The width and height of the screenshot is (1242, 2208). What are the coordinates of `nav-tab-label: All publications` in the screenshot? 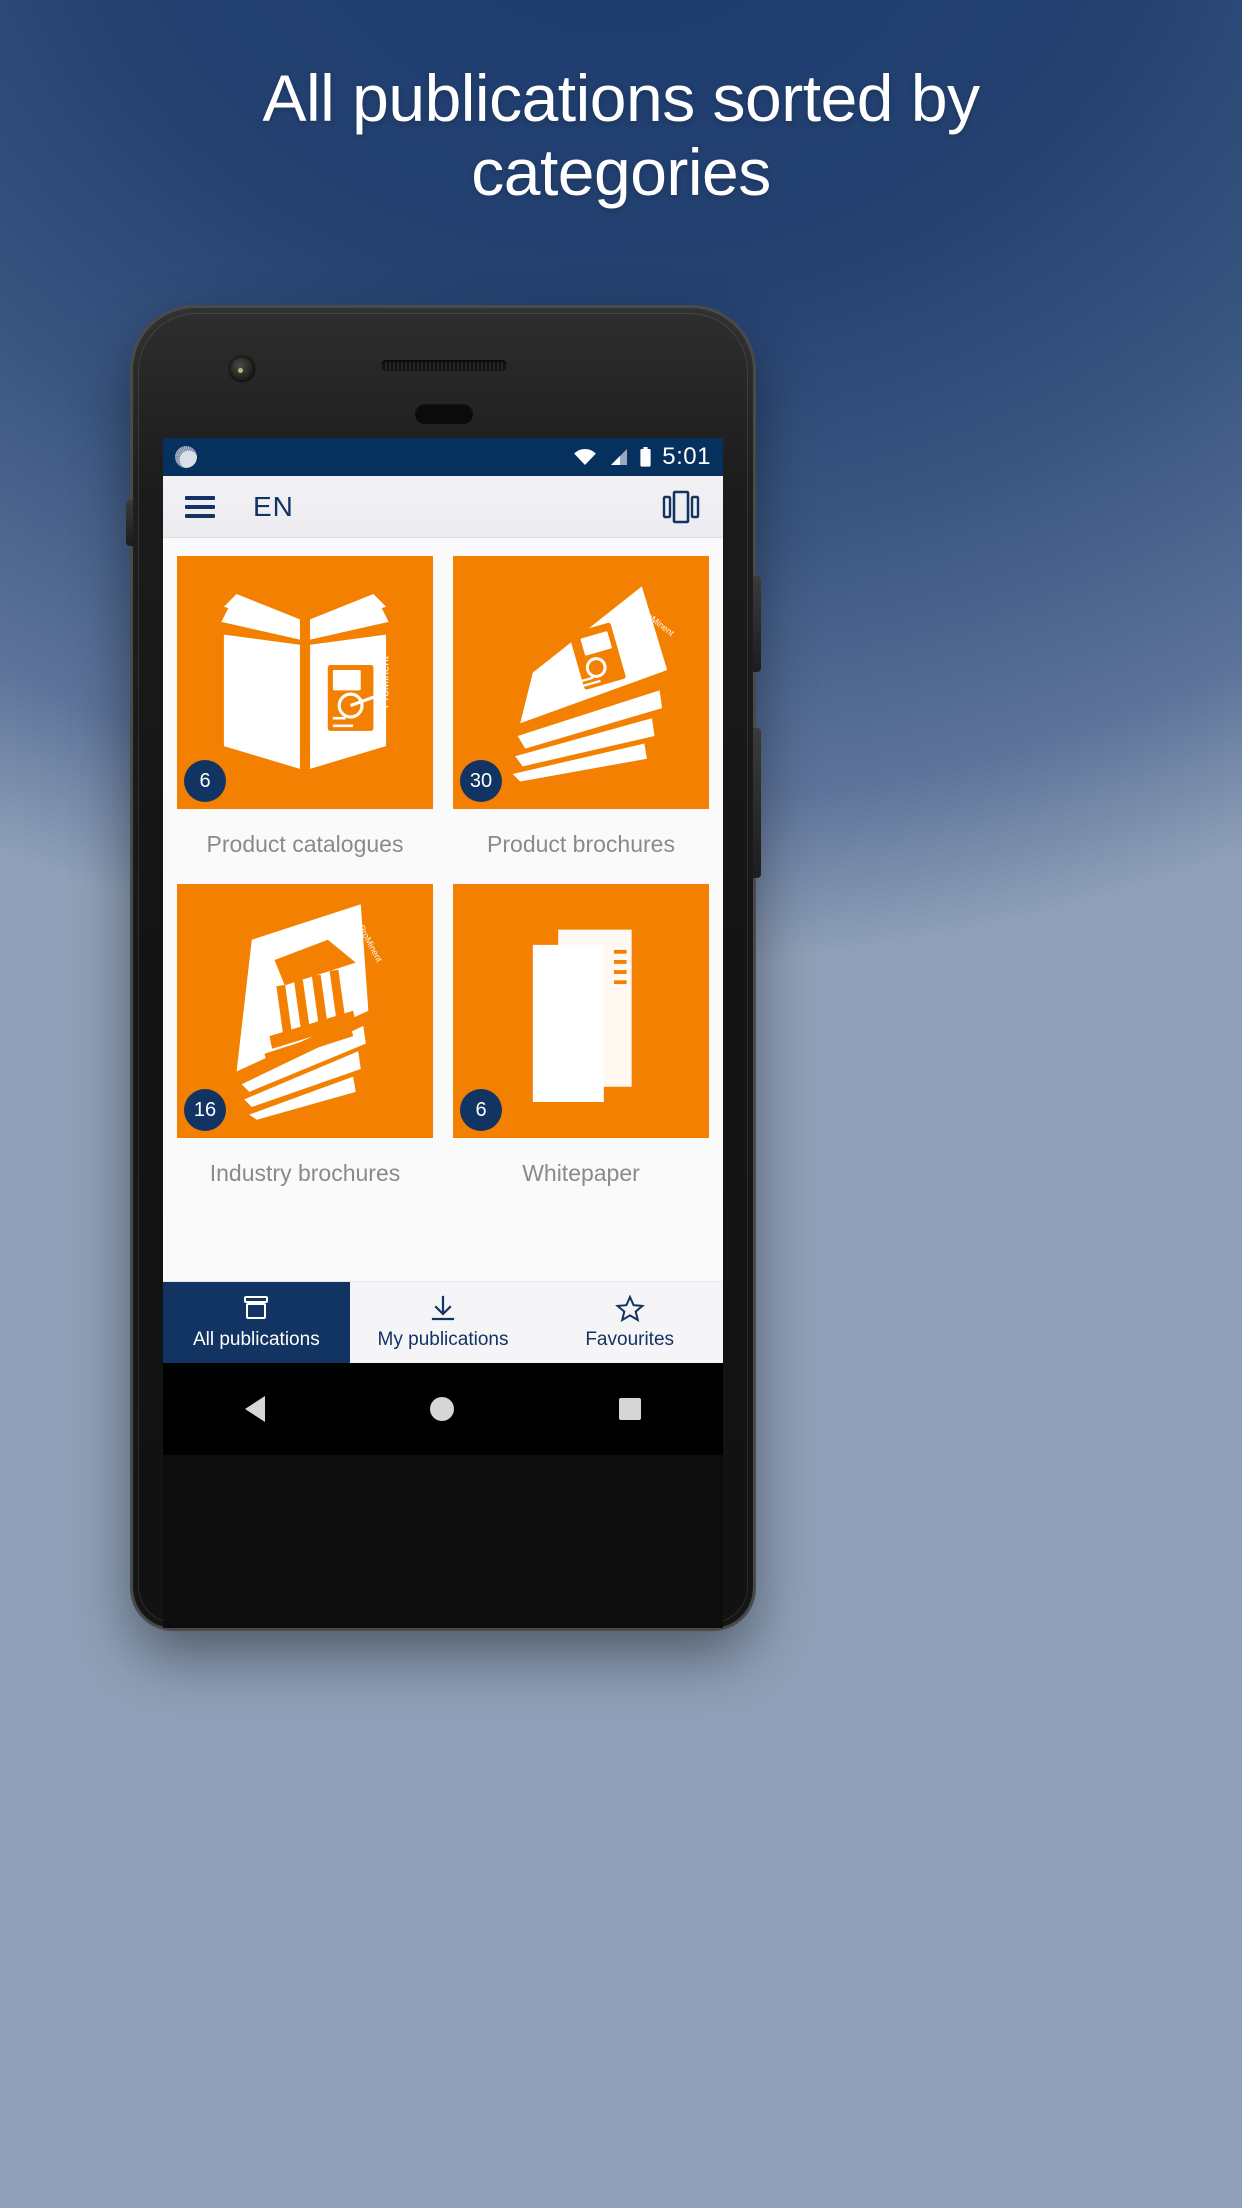 It's located at (256, 1339).